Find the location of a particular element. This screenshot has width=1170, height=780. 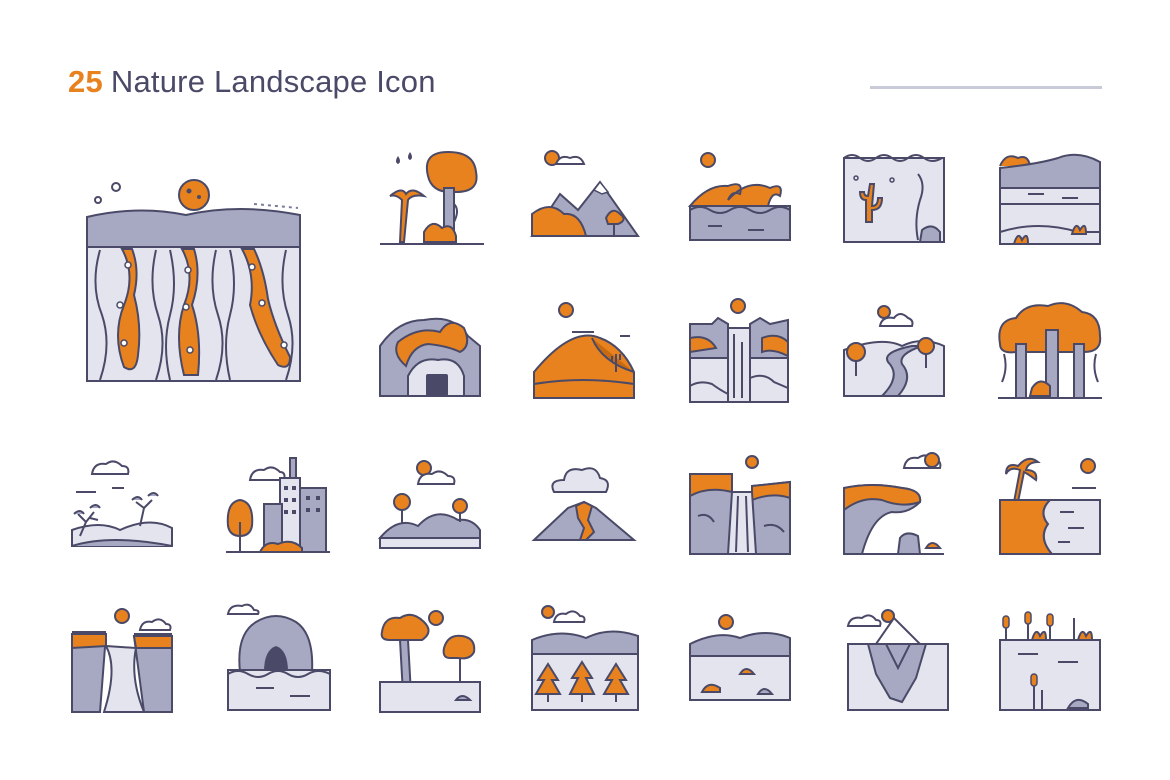

river-icon is located at coordinates (894, 351).